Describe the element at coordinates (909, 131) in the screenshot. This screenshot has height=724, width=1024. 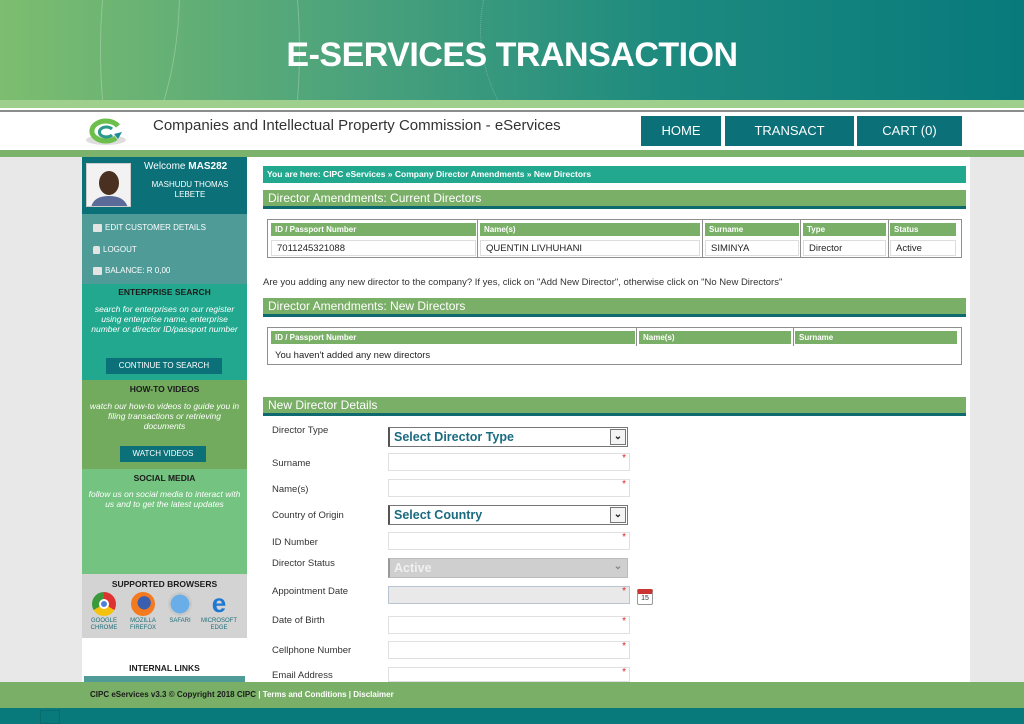
I see `nav-cart: CART (0)` at that location.